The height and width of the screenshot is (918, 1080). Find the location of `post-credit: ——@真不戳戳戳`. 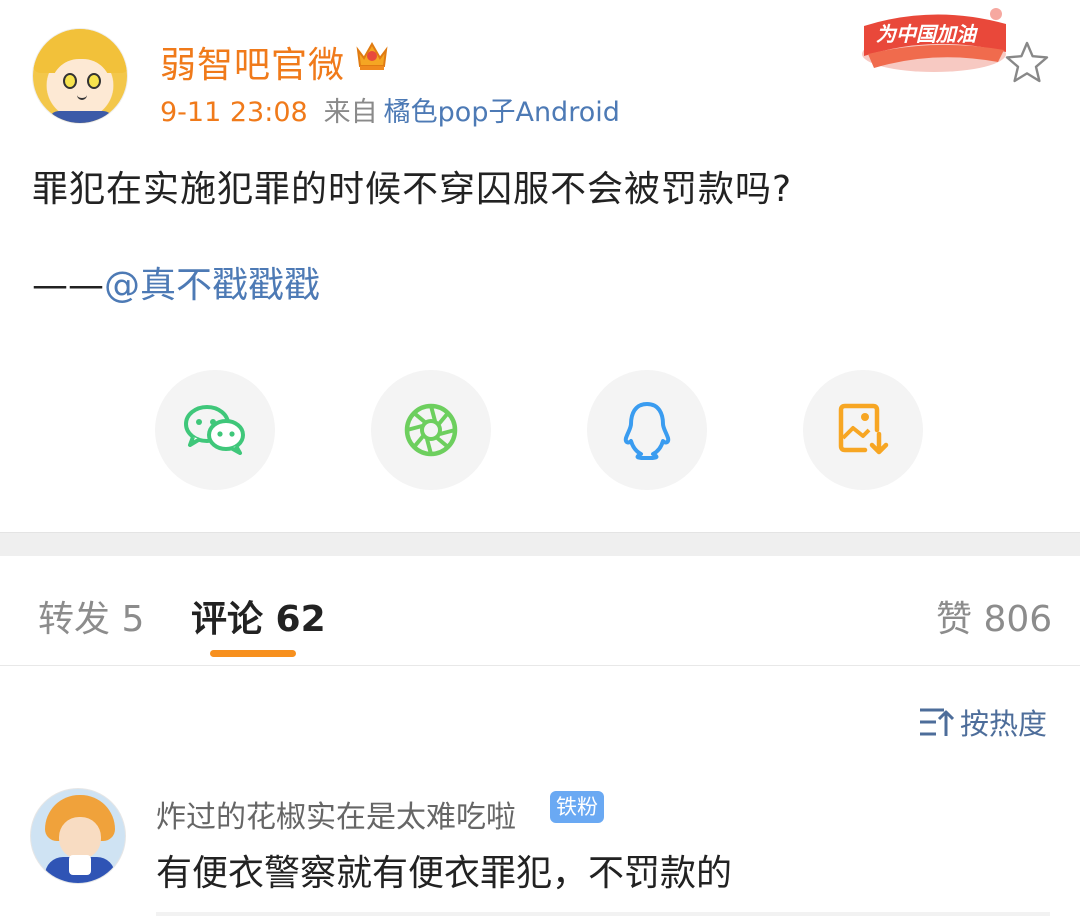

post-credit: ——@真不戳戳戳 is located at coordinates (176, 282).